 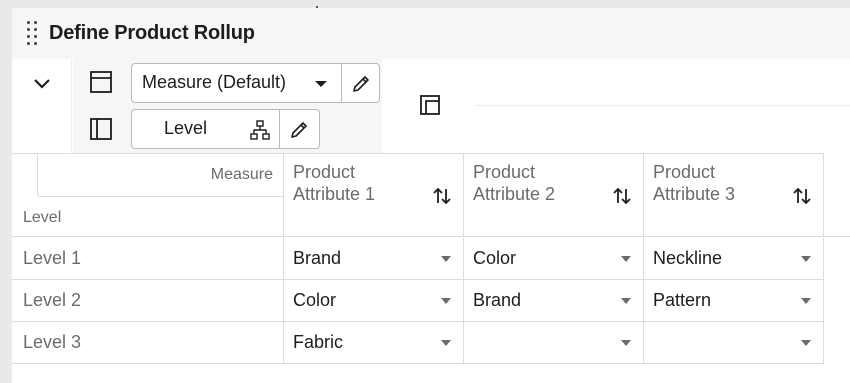 I want to click on column-header-attribute-2: Product Attribute 2, so click(x=554, y=195).